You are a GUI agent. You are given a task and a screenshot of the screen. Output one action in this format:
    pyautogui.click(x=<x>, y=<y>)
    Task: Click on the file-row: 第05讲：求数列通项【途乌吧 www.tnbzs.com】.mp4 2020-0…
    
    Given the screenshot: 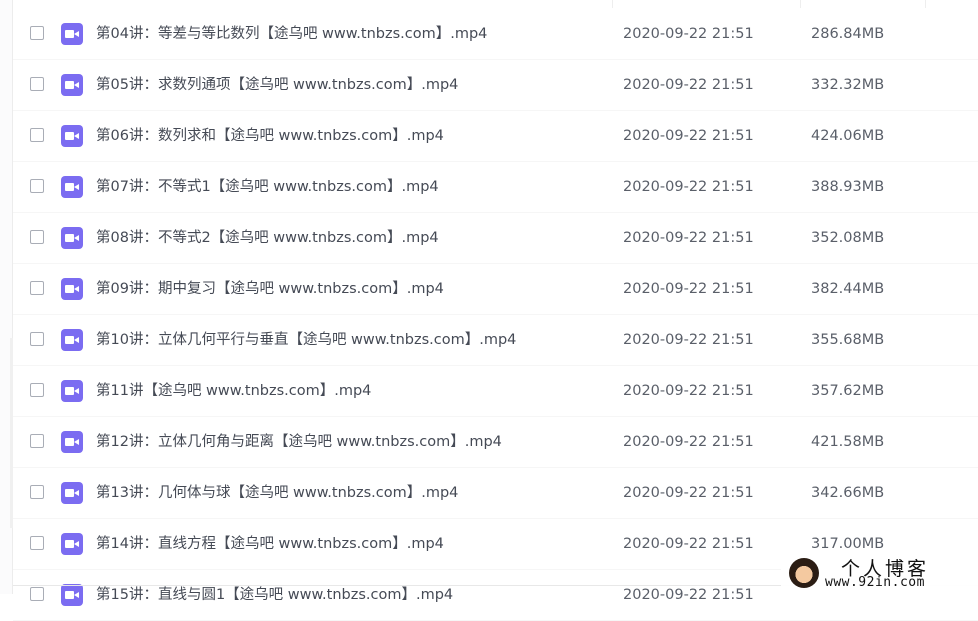 What is the action you would take?
    pyautogui.click(x=495, y=85)
    